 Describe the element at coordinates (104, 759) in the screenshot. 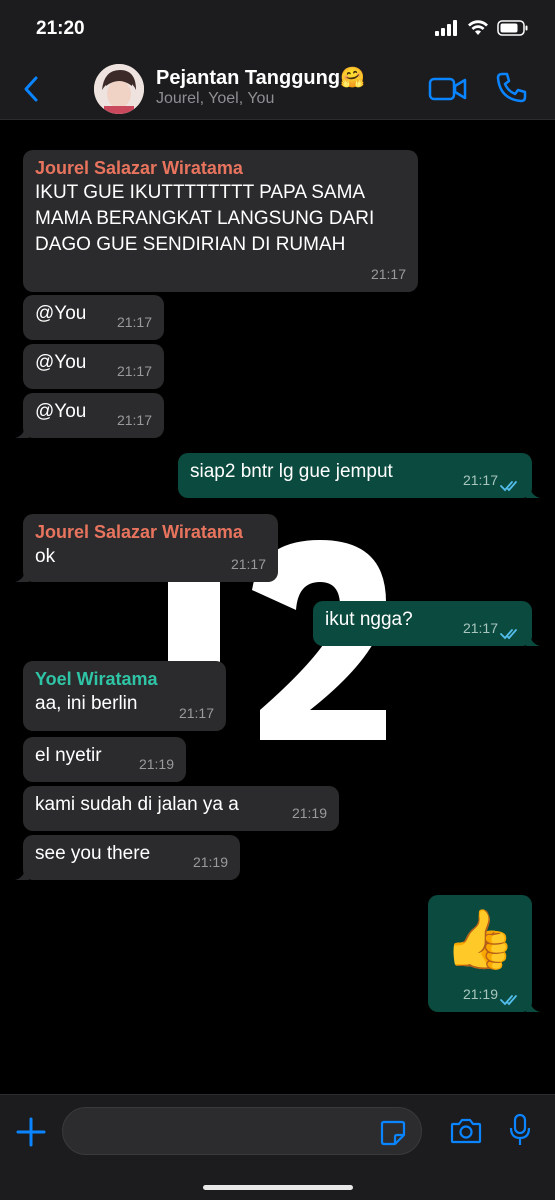

I see `message-bubble: el nyetir 21:19` at that location.